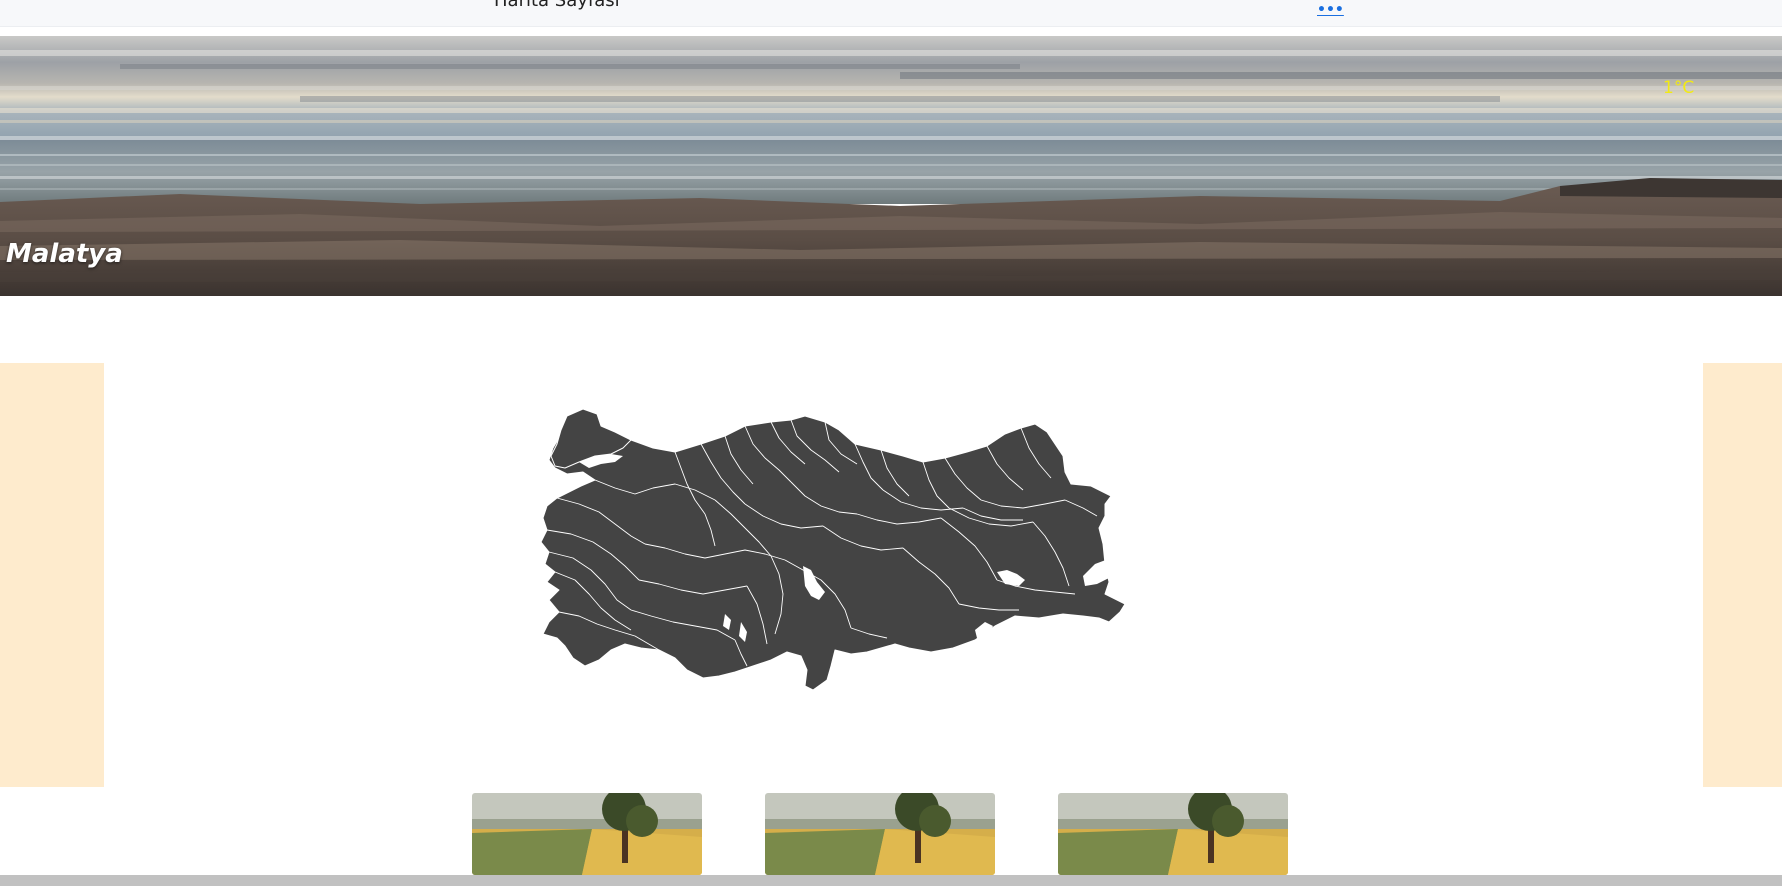 The image size is (1782, 886). I want to click on map-country-outline, so click(833, 549).